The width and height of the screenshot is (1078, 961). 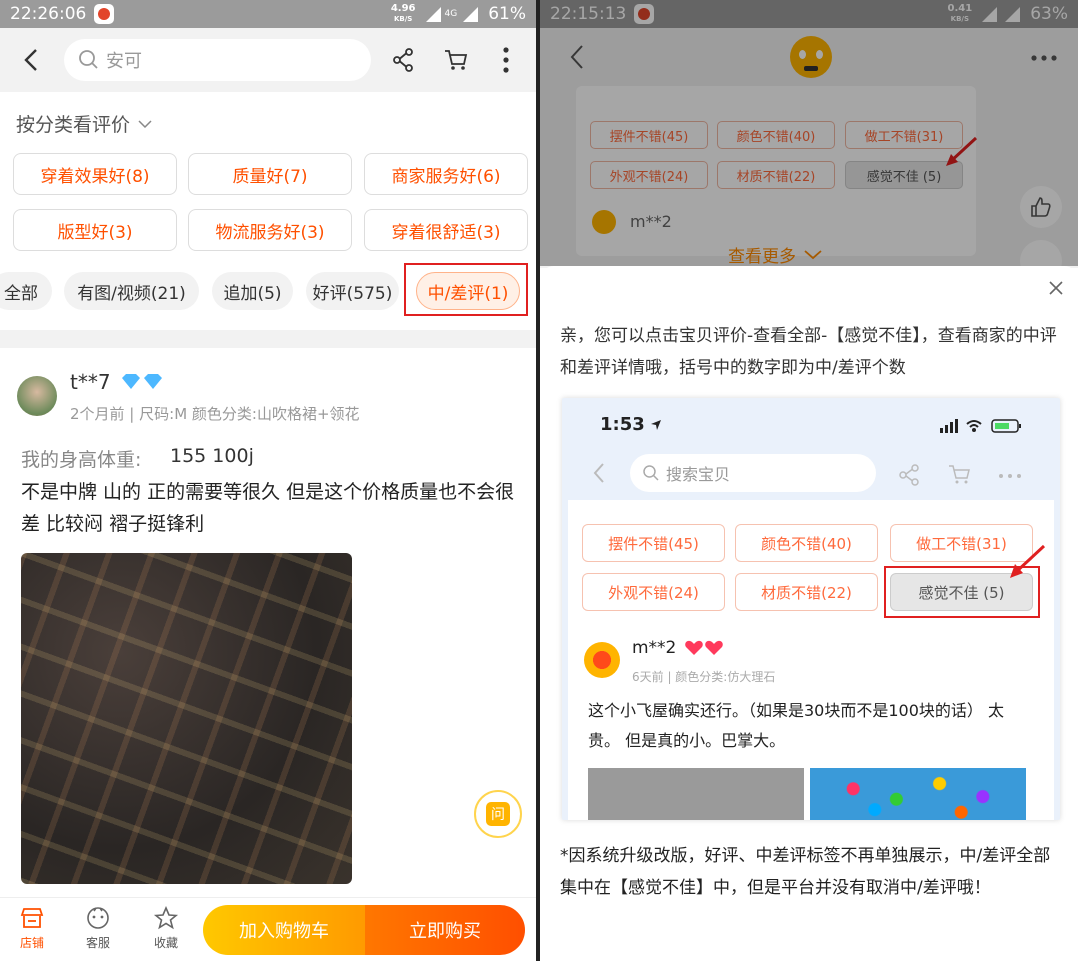 I want to click on example-tag: 摆件不错(45), so click(x=653, y=543).